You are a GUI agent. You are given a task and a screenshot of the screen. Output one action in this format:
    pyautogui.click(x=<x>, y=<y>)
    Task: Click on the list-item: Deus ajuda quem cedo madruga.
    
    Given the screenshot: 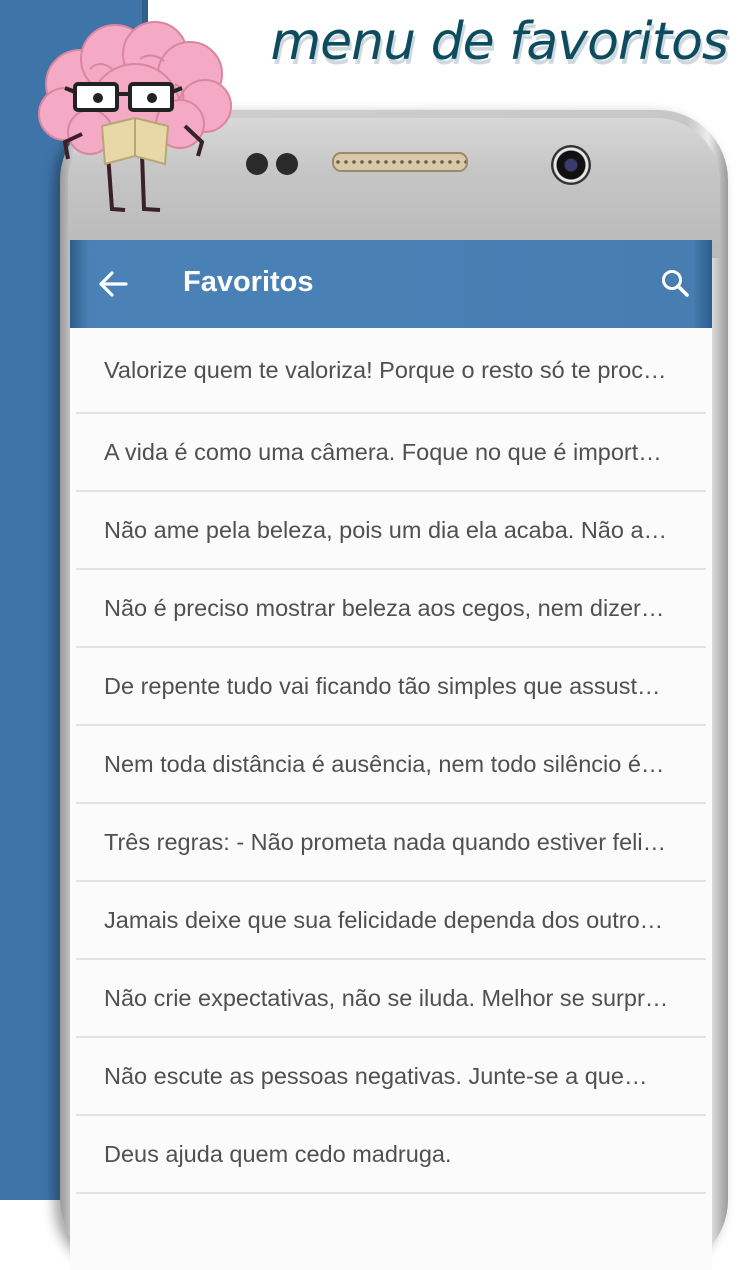 What is the action you would take?
    pyautogui.click(x=391, y=1155)
    